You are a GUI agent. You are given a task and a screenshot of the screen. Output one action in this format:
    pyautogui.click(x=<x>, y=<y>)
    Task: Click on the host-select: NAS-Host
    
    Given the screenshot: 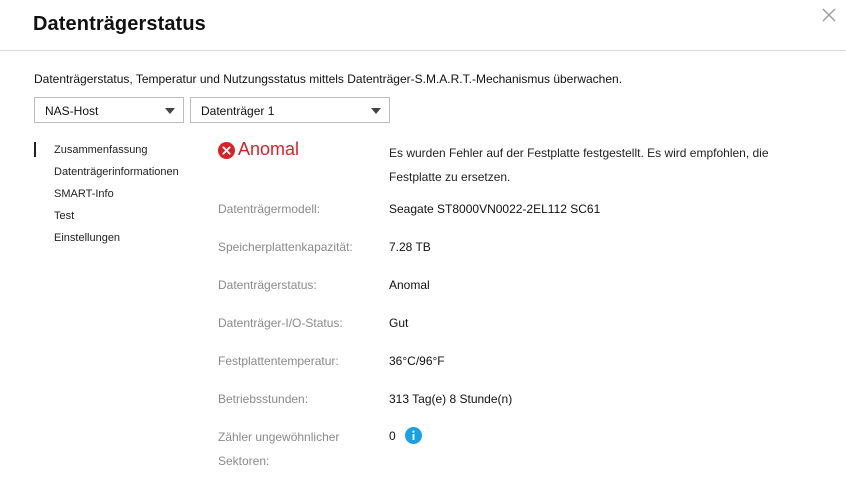 What is the action you would take?
    pyautogui.click(x=109, y=110)
    